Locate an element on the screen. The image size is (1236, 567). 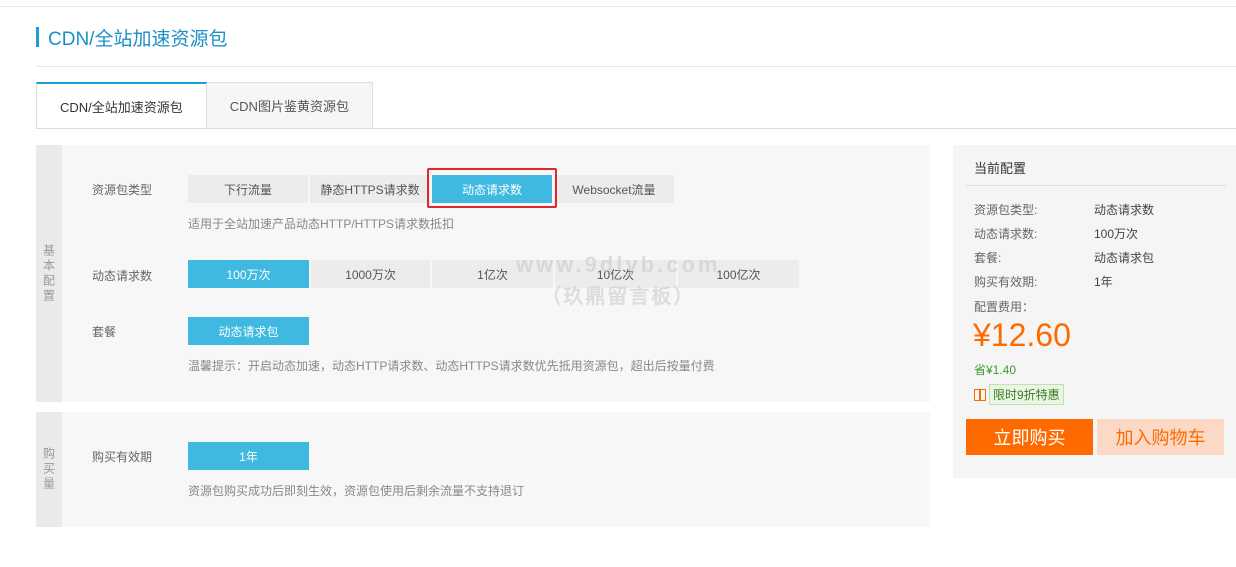
config-value: 100万次 is located at coordinates (1116, 234).